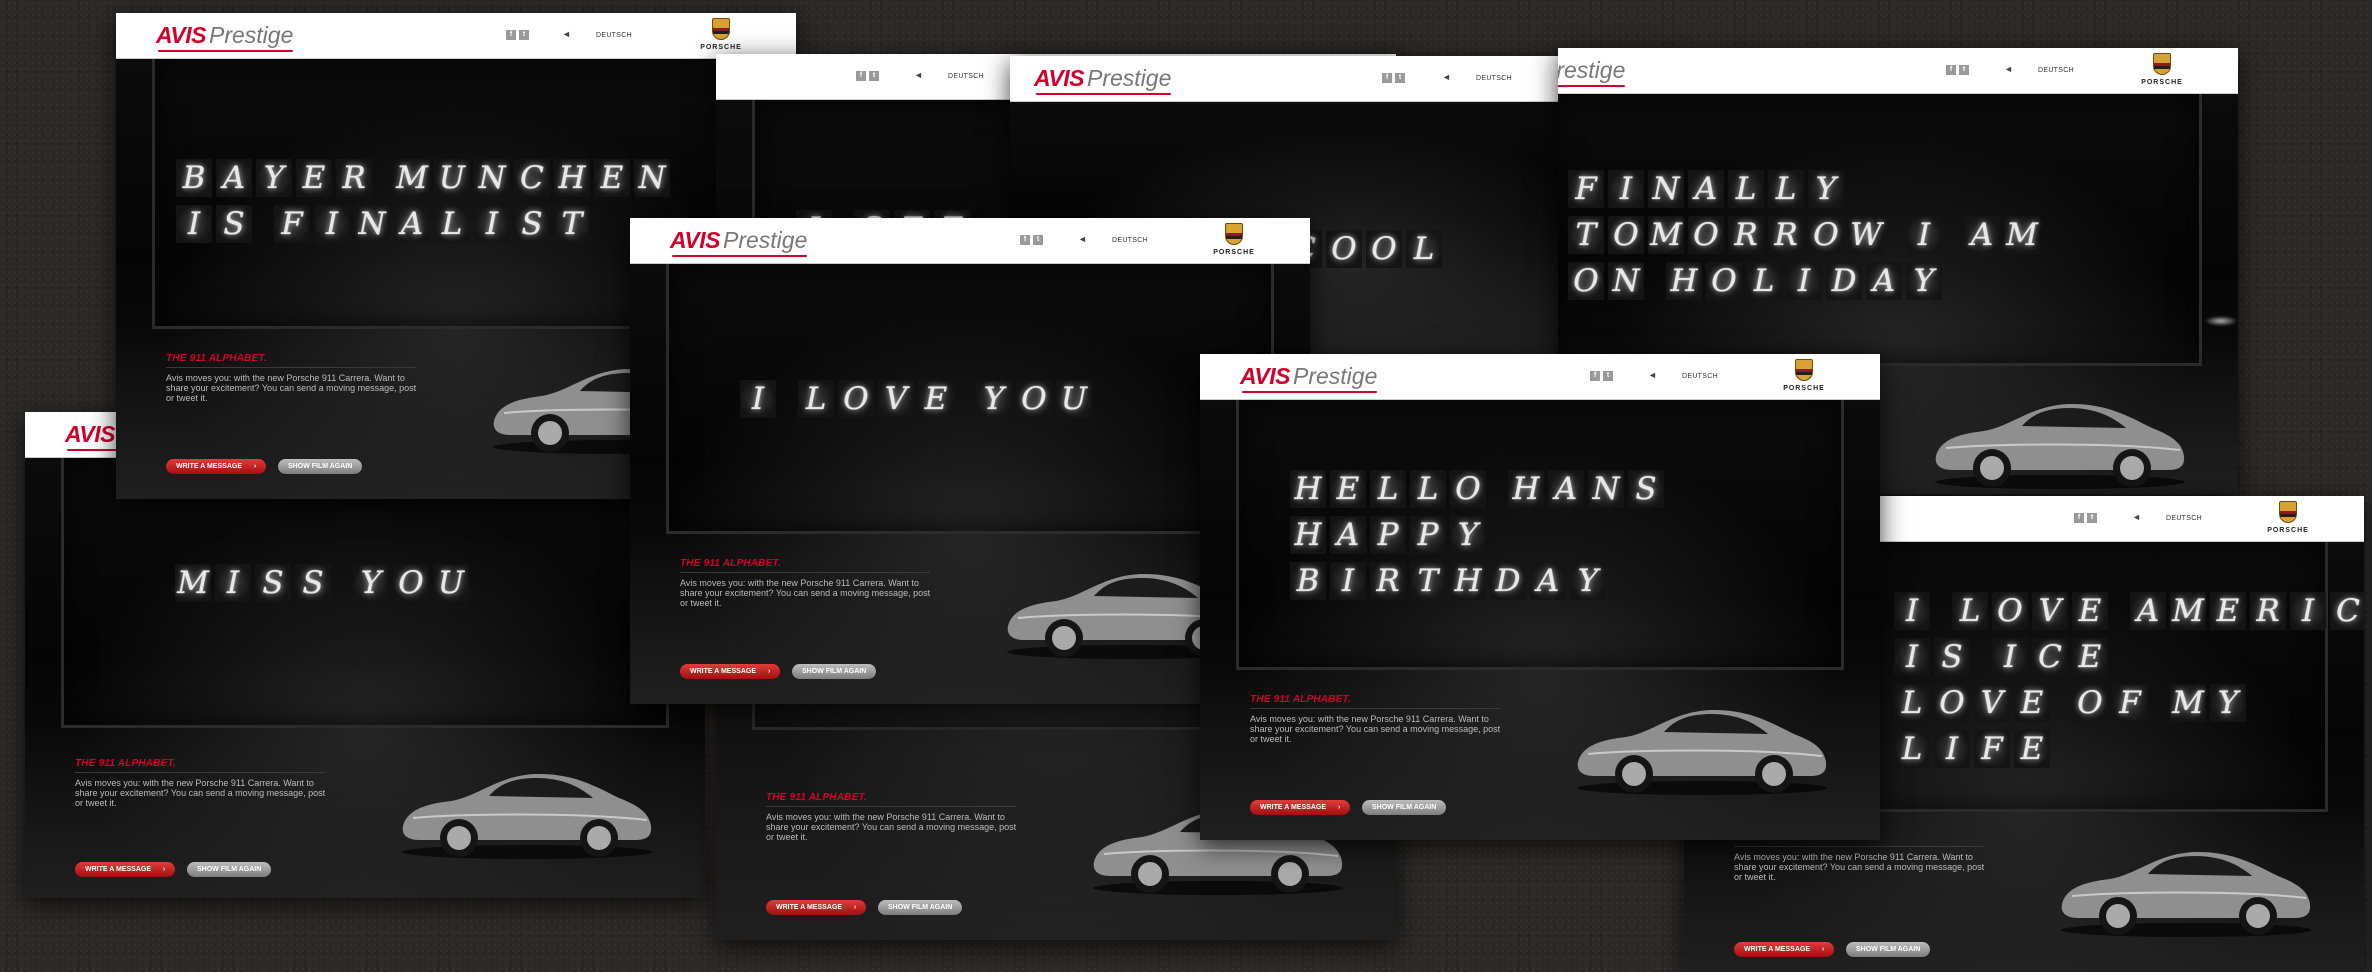 The image size is (2372, 972). I want to click on car-image, so click(527, 816).